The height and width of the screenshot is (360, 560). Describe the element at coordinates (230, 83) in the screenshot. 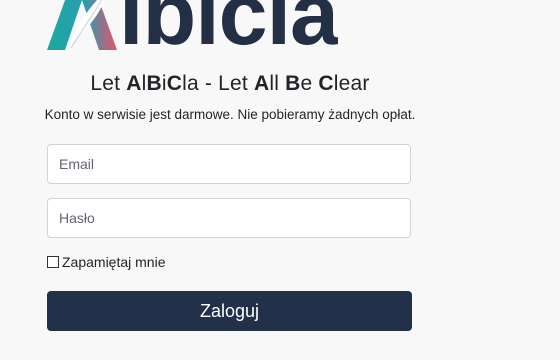

I see `slogan: Let AlBiCla - Let All Be Clear` at that location.